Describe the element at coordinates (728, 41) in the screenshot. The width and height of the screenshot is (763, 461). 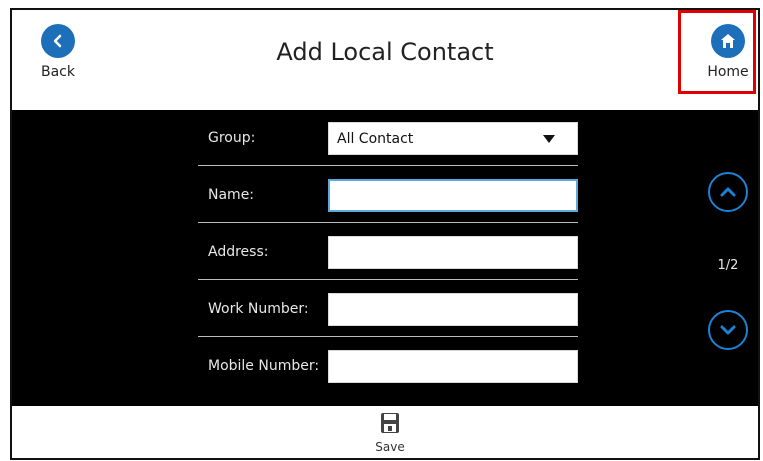
I see `home-icon` at that location.